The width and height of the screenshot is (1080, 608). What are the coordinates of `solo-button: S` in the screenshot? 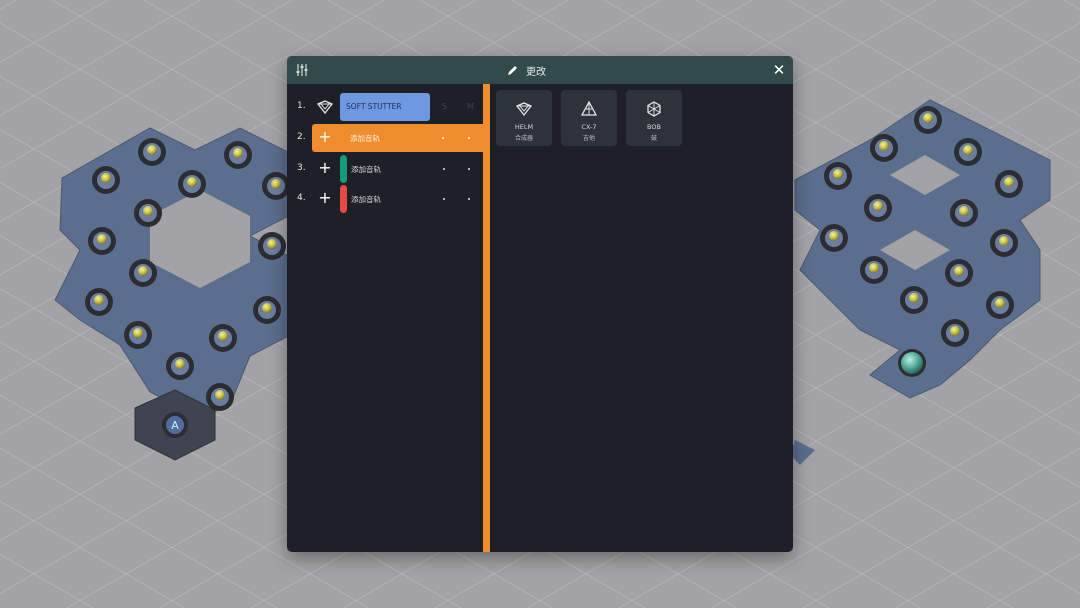 It's located at (444, 106).